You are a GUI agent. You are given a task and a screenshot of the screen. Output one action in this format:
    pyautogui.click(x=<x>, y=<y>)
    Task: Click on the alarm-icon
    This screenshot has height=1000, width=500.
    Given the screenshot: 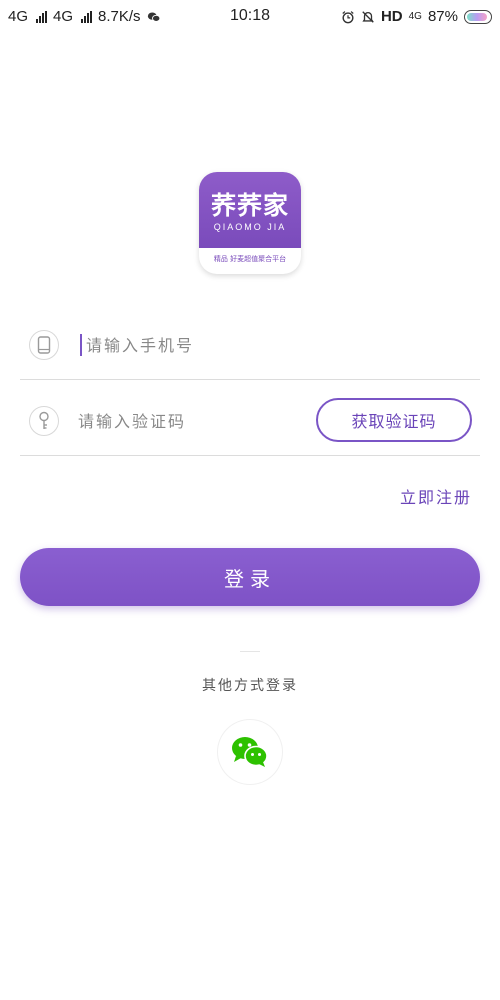 What is the action you would take?
    pyautogui.click(x=348, y=16)
    